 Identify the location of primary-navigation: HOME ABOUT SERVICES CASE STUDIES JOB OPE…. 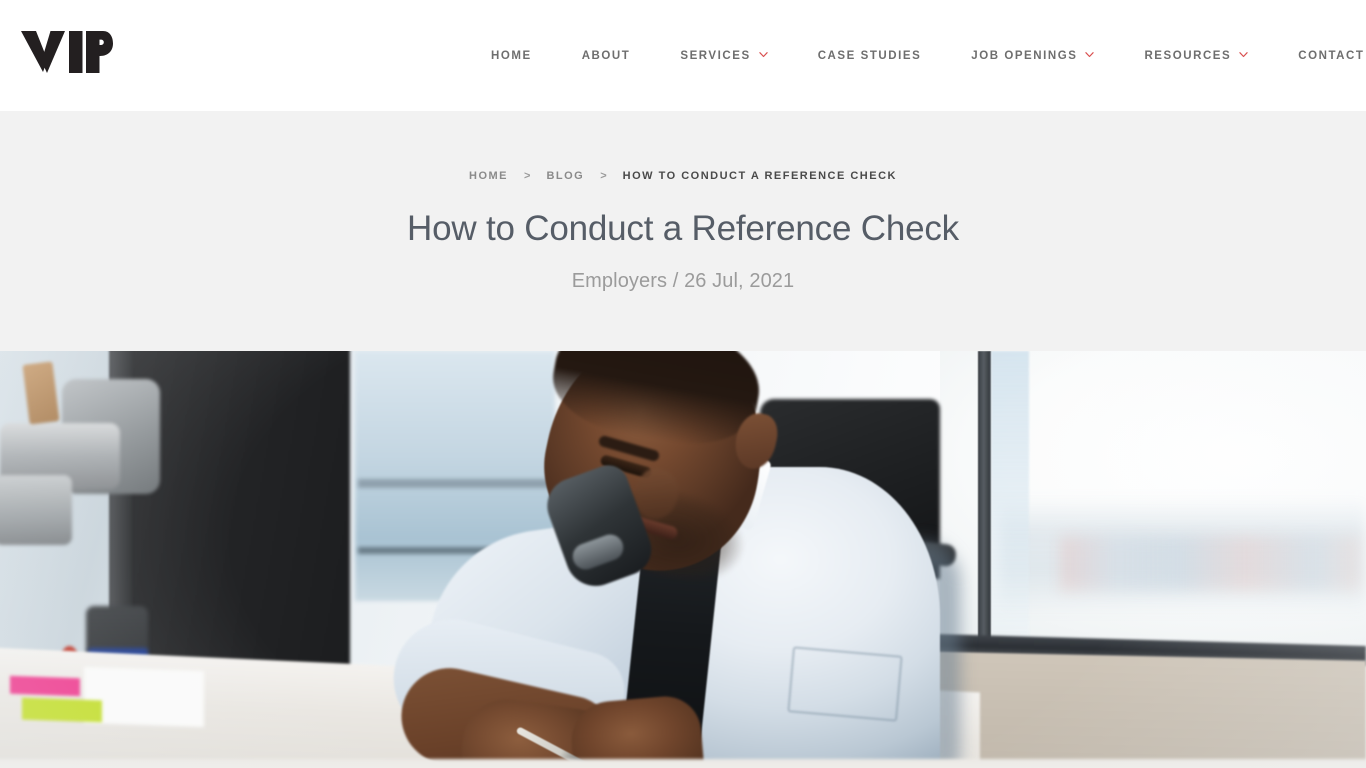
(916, 55).